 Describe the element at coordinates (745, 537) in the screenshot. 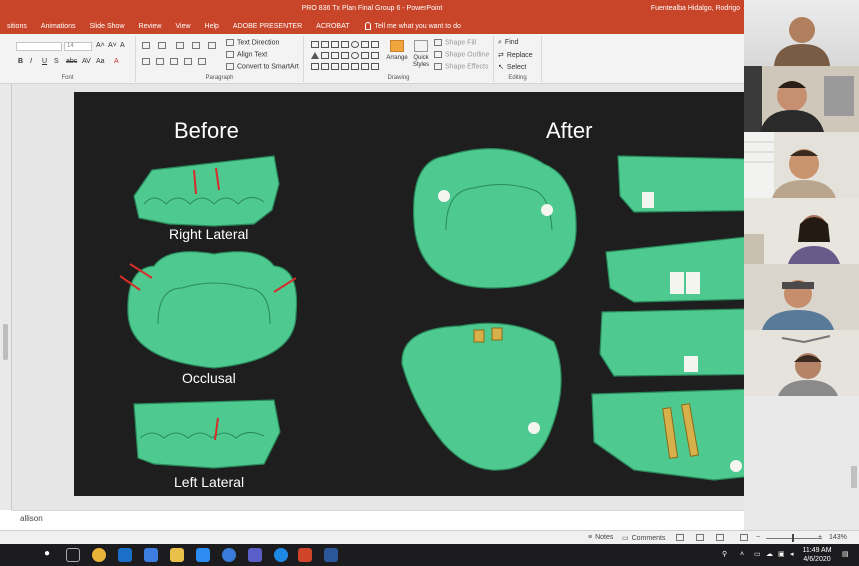

I see `slideshow-button` at that location.